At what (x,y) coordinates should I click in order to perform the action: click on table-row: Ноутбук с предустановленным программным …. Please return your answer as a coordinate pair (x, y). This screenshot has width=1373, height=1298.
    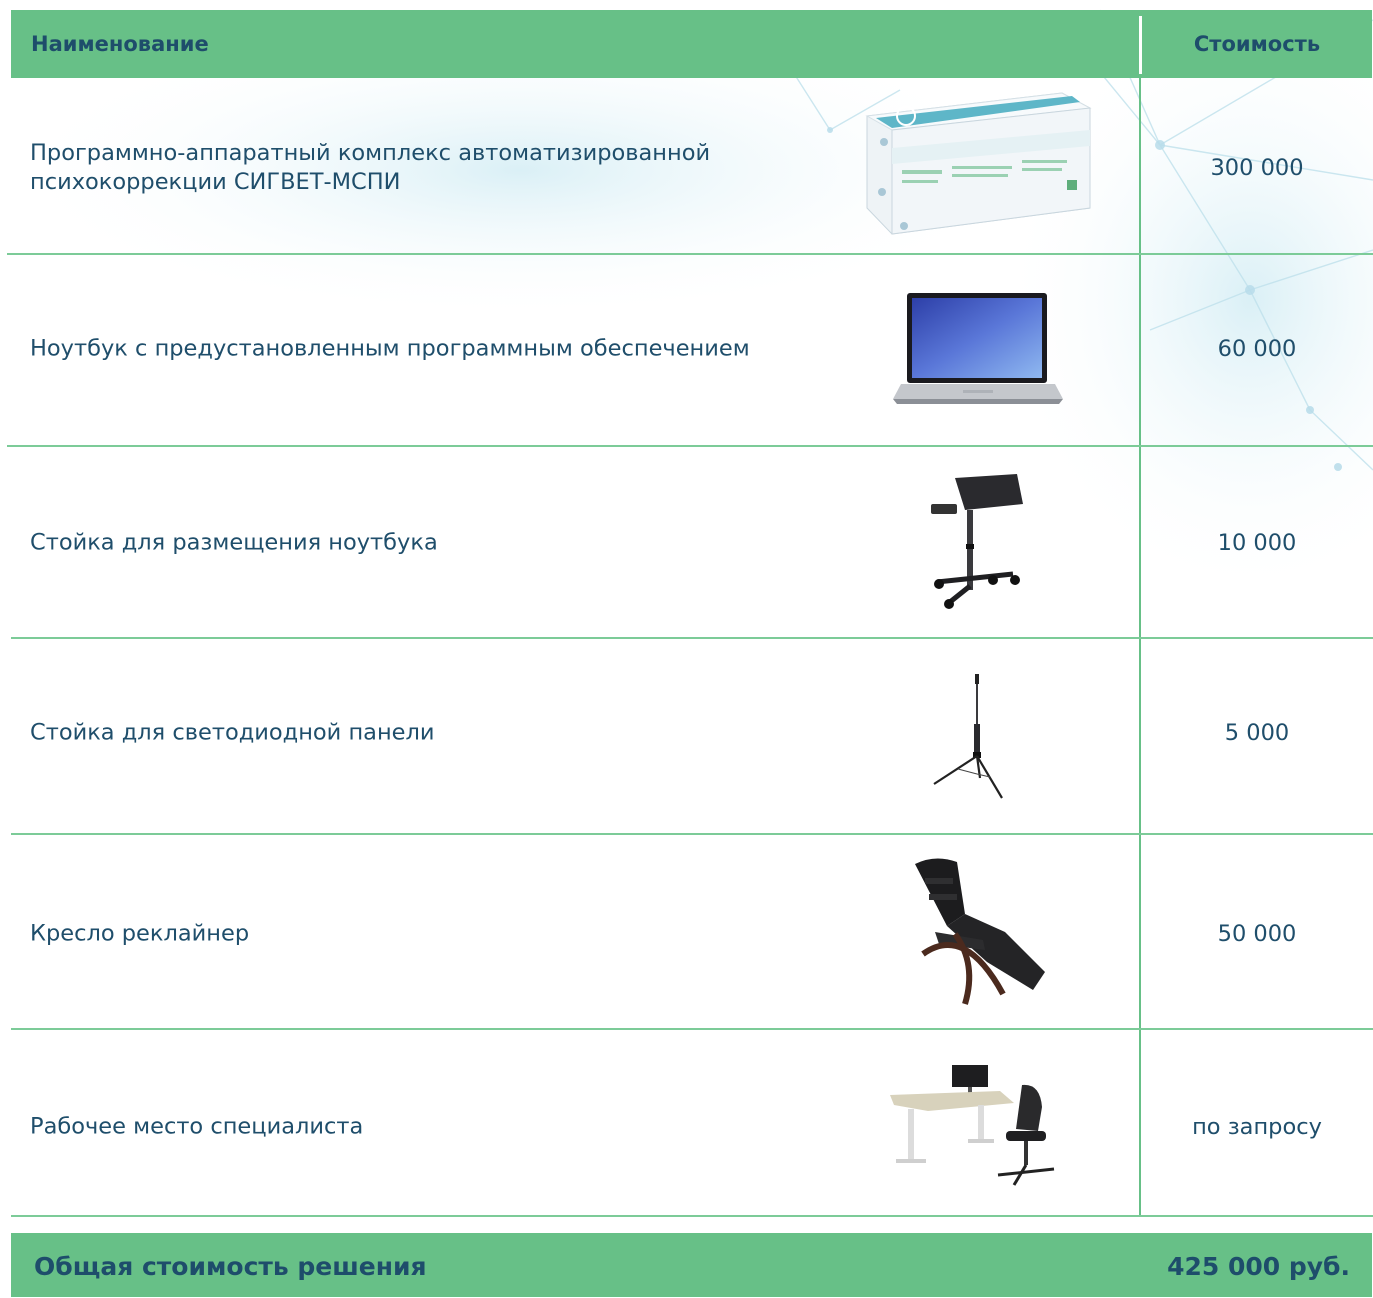
    Looking at the image, I should click on (686, 349).